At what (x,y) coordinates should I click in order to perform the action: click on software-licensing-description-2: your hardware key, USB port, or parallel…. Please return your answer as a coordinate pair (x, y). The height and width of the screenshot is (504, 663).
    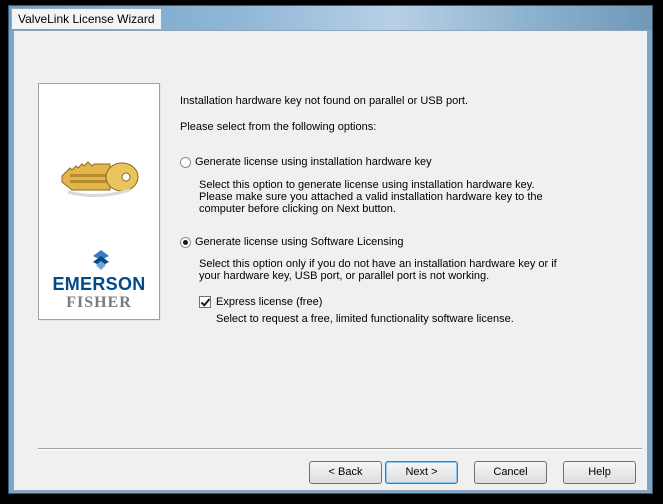
    Looking at the image, I should click on (344, 276).